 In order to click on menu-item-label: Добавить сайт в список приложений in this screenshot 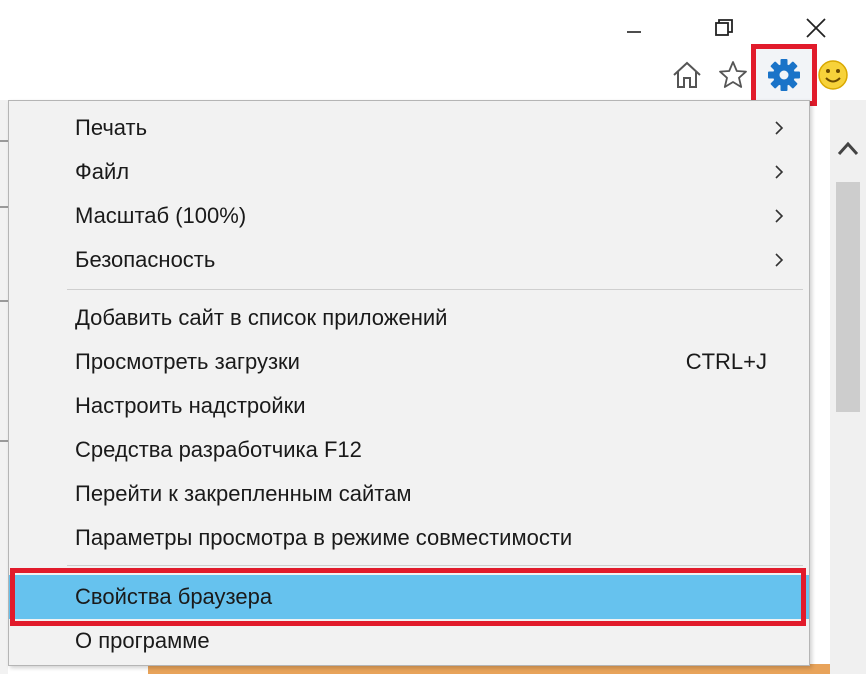, I will do `click(261, 317)`.